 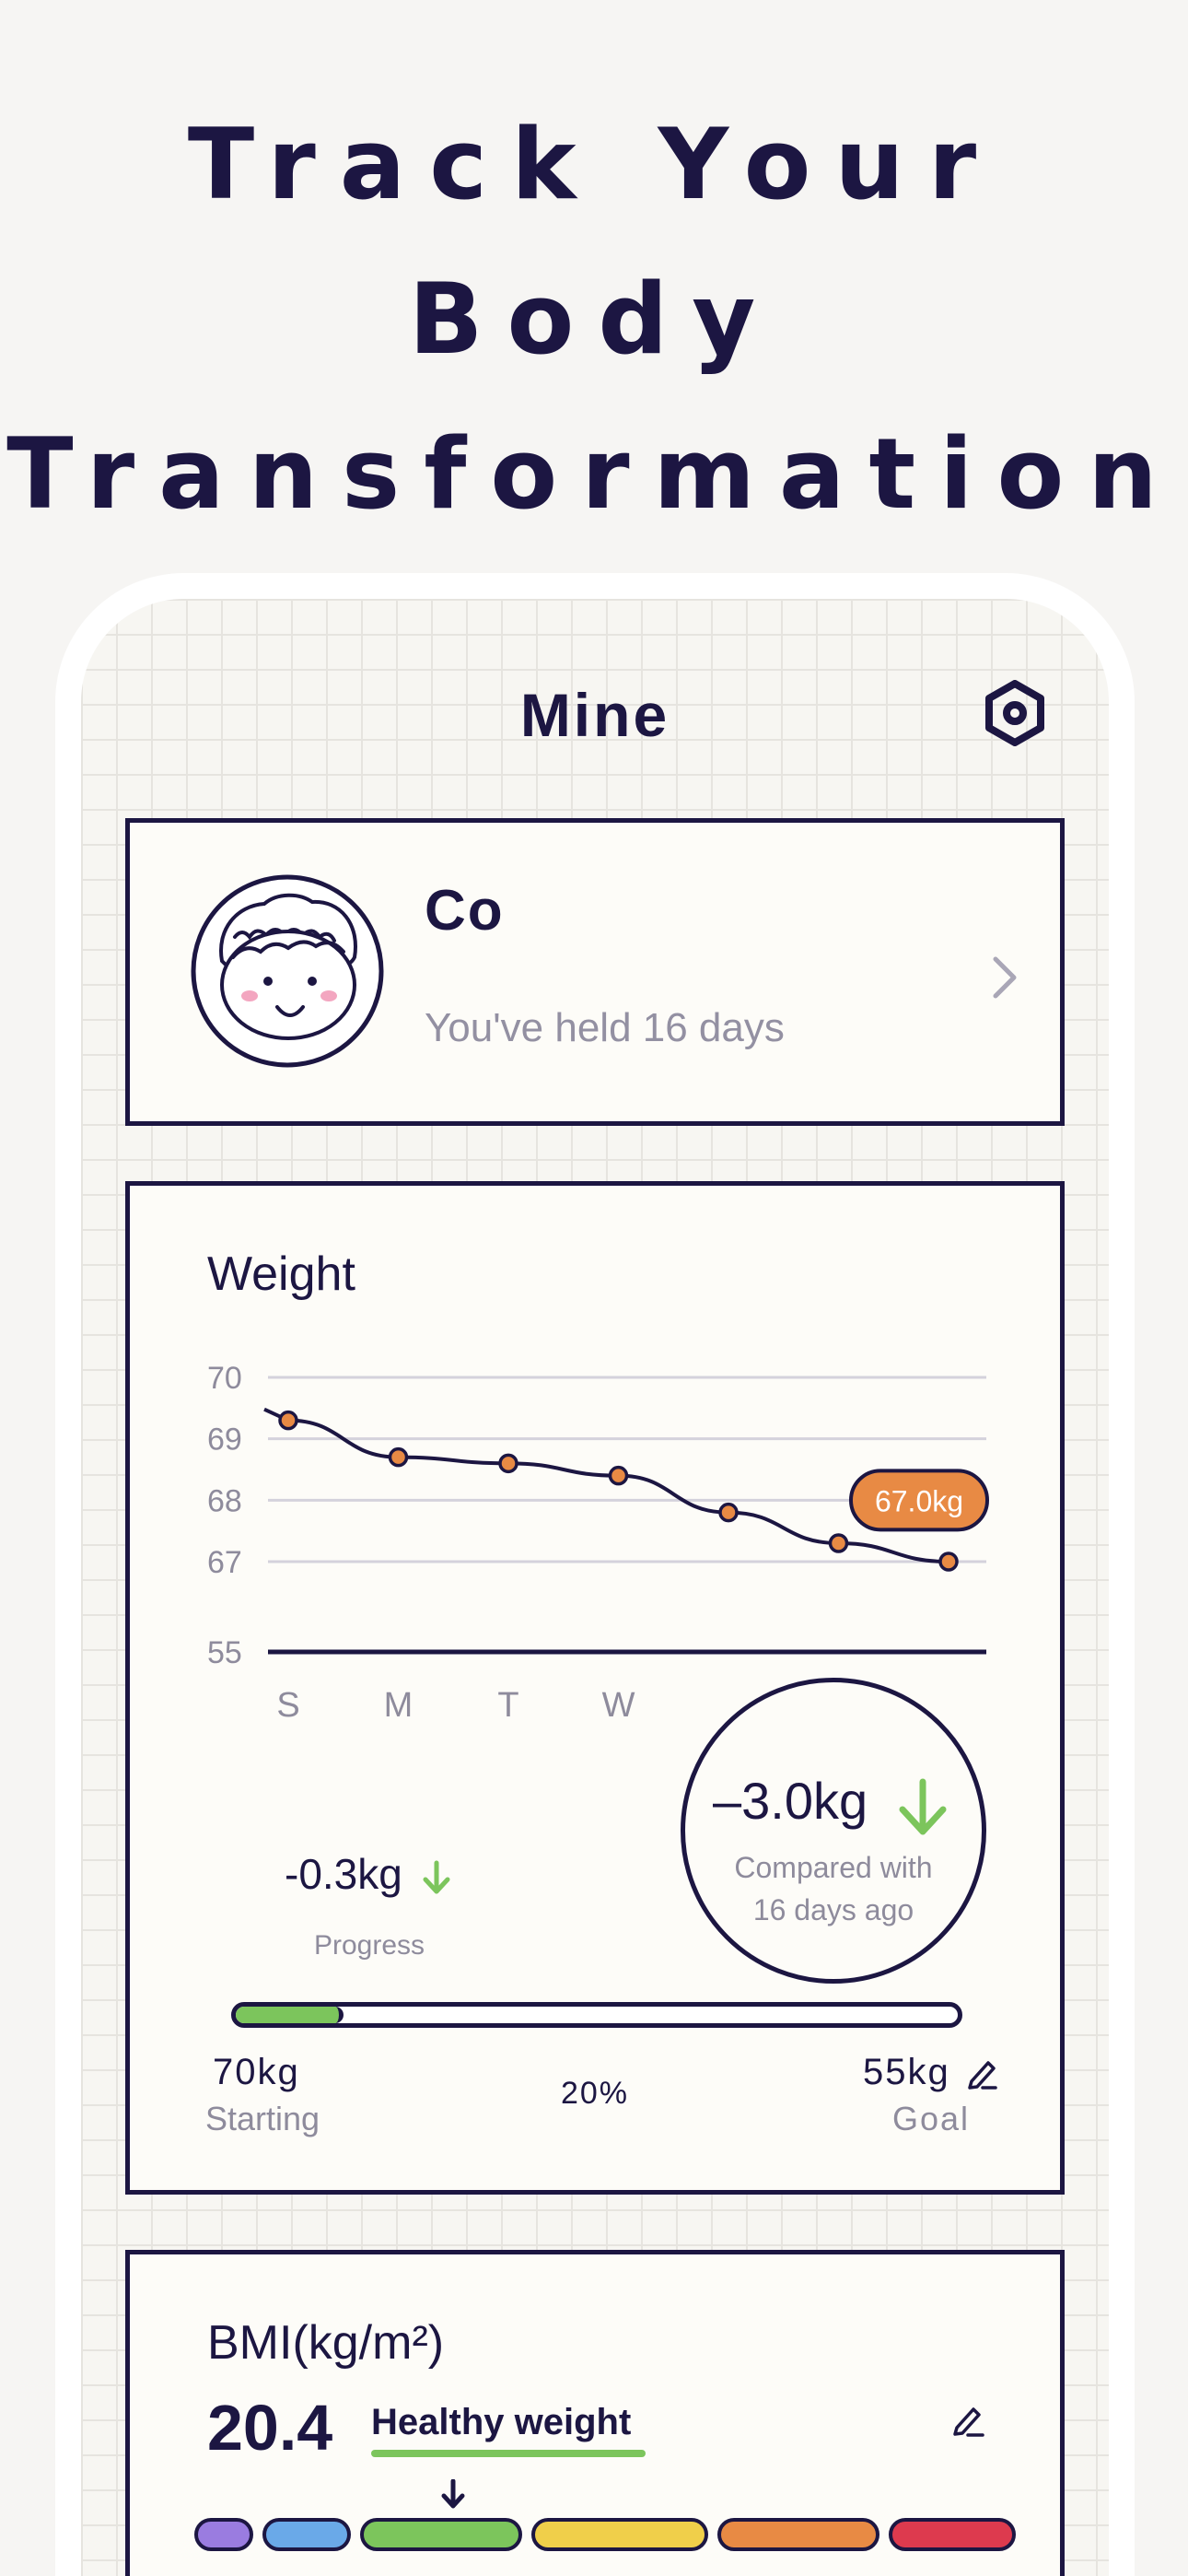 I want to click on headline-line-2: Body, so click(x=594, y=319).